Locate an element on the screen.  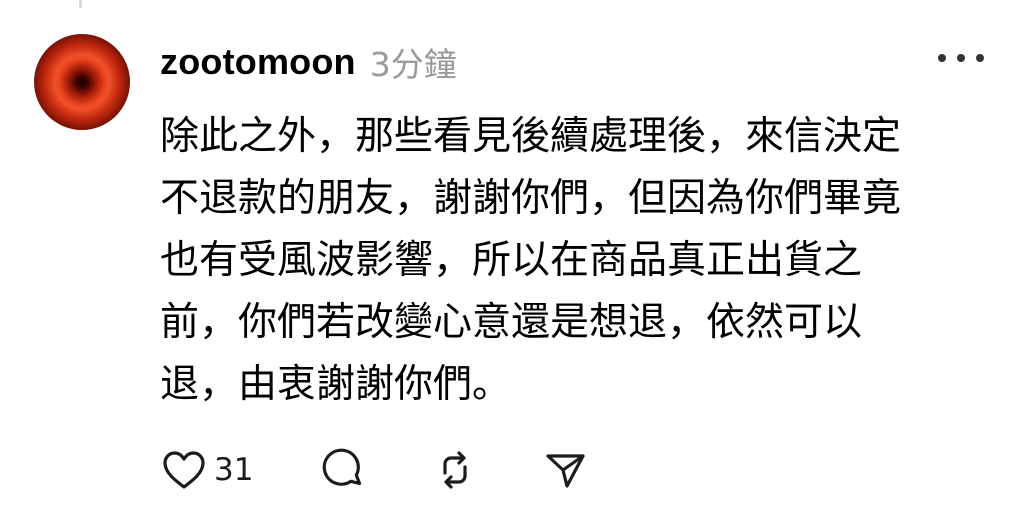
comment-bubble-icon is located at coordinates (343, 470).